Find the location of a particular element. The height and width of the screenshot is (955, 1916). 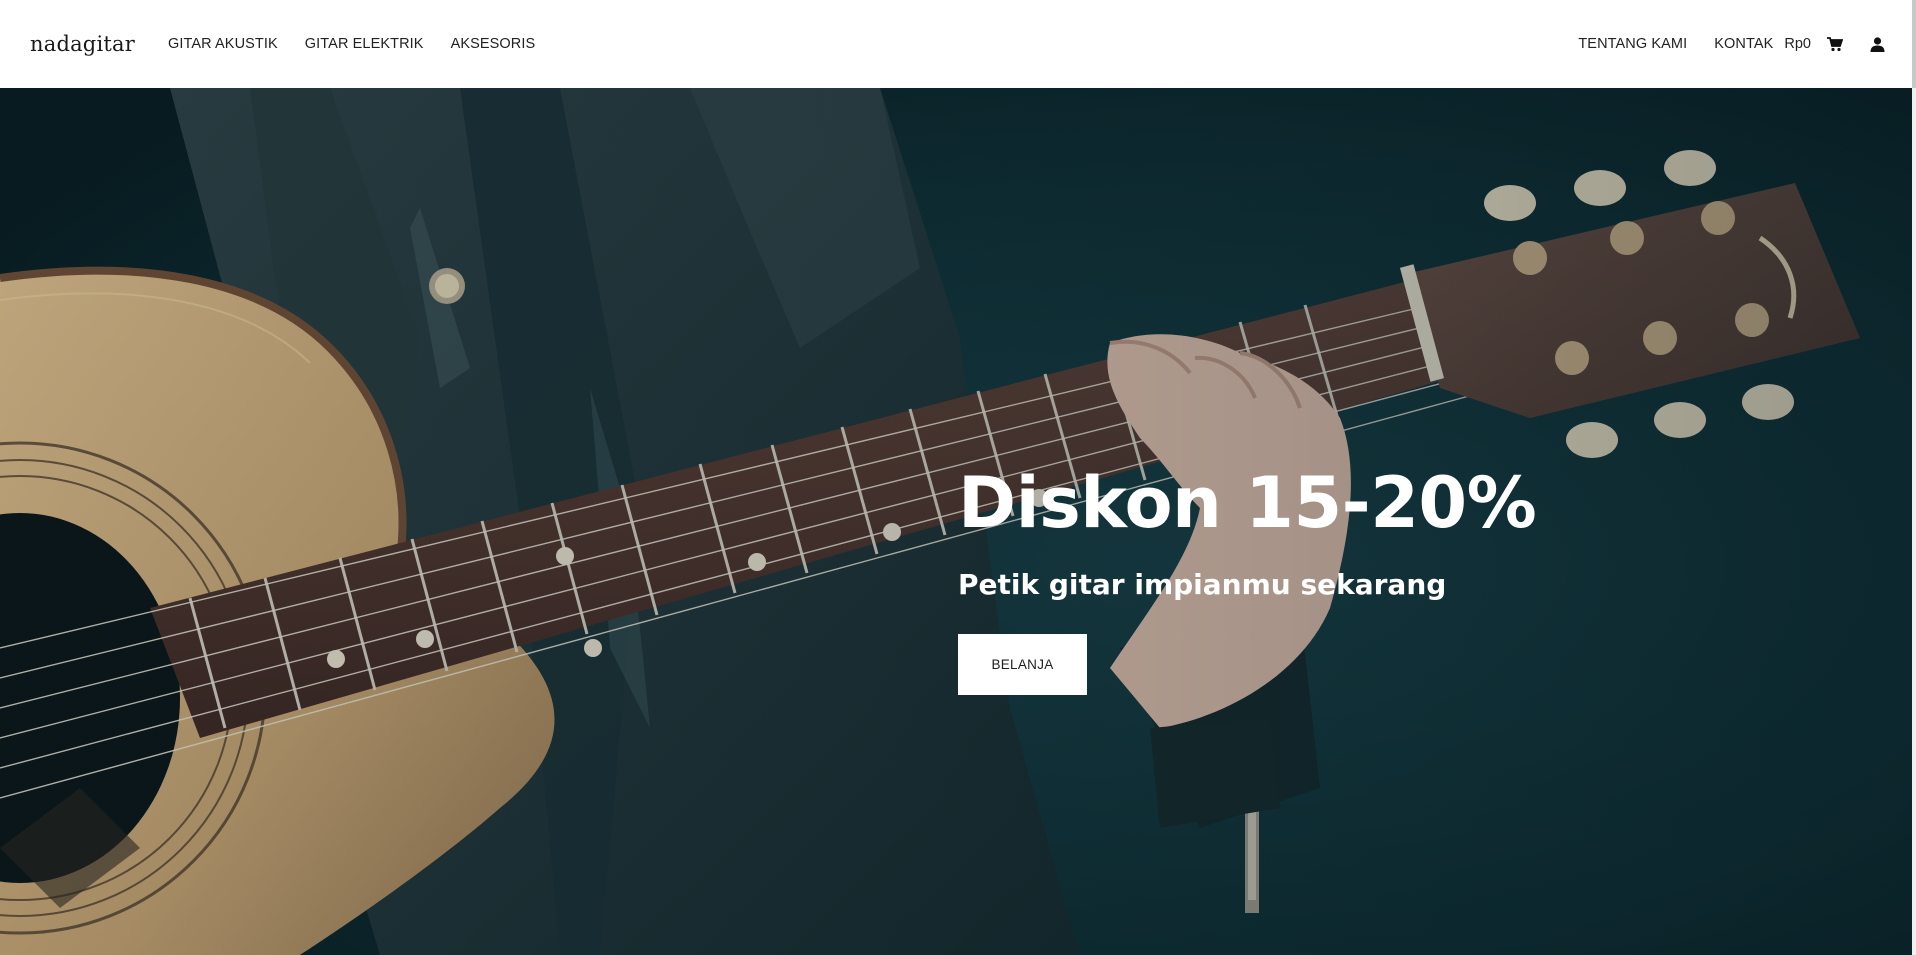

shop-button: BELANJA is located at coordinates (1022, 664).